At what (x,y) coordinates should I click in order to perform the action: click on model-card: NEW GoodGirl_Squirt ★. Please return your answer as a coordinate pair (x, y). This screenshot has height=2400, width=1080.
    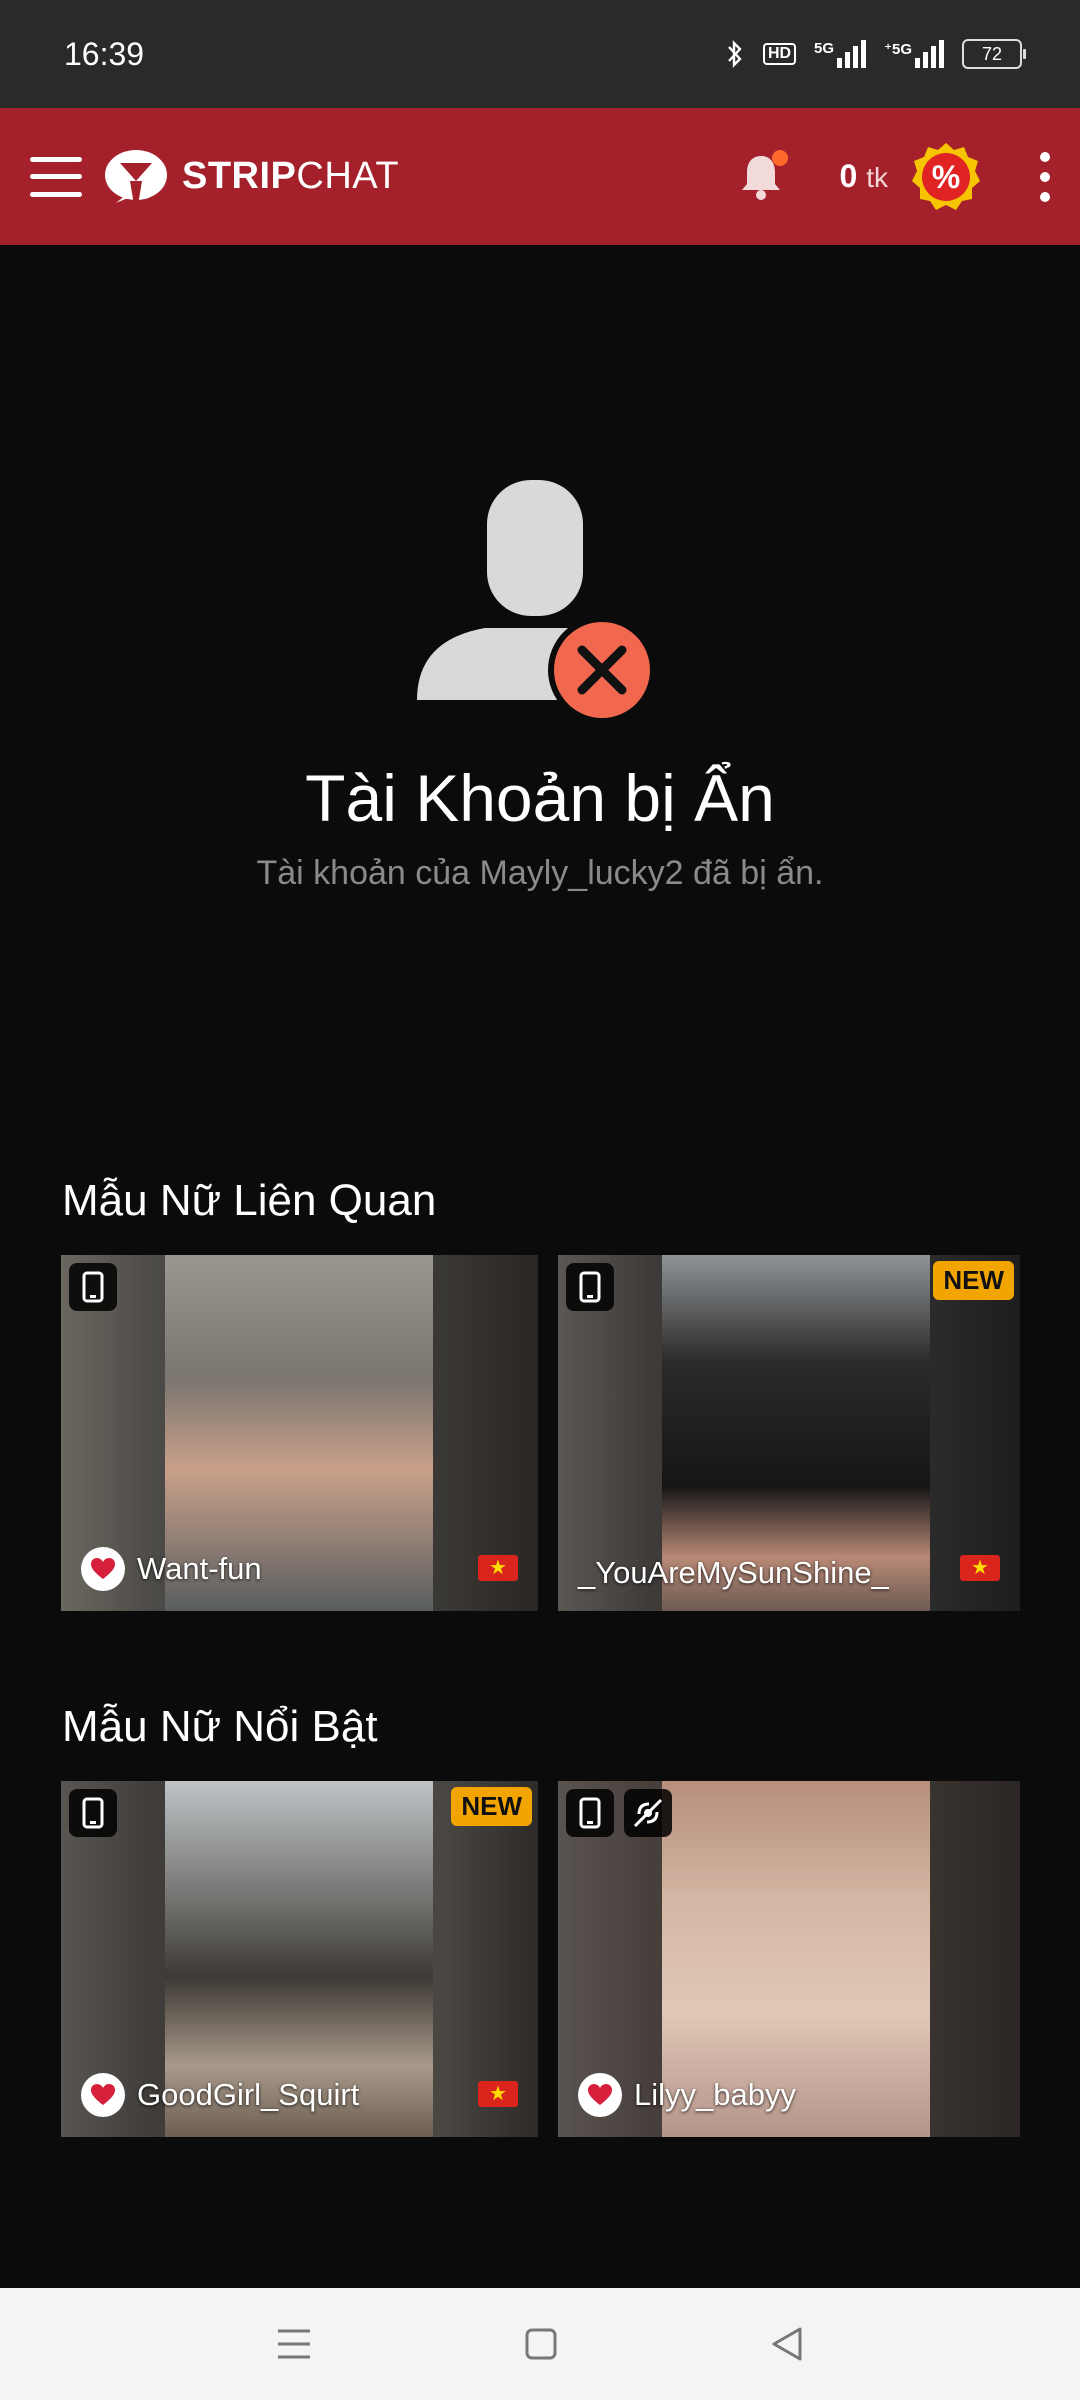
    Looking at the image, I should click on (299, 1959).